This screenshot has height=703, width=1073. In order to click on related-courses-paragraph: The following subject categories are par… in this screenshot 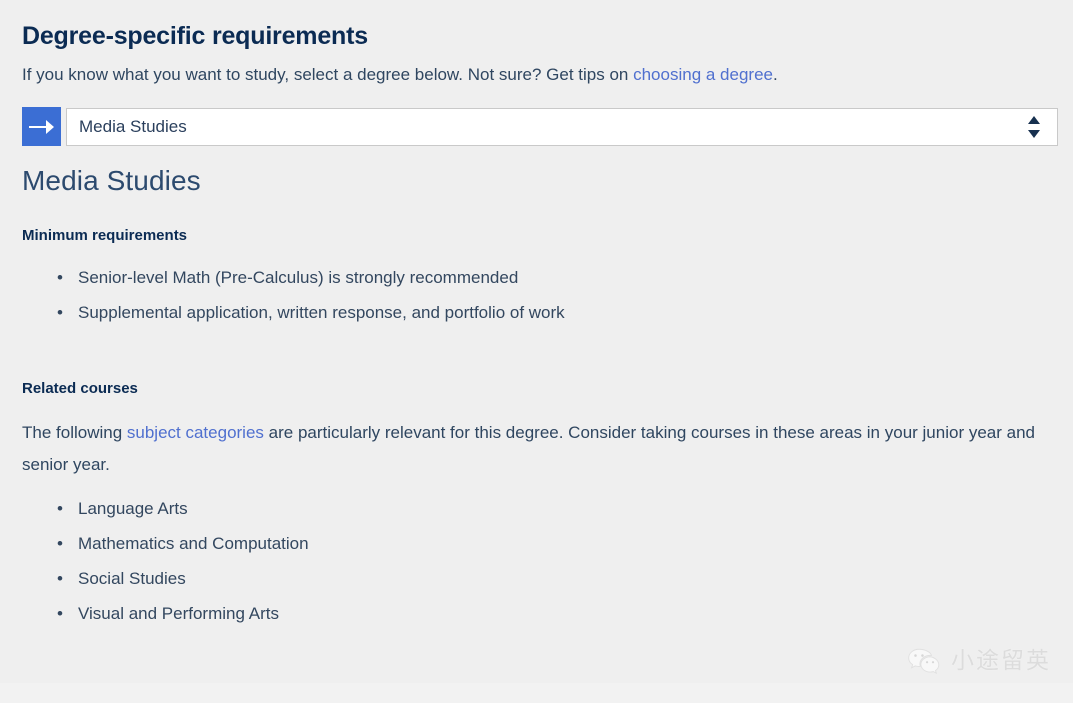, I will do `click(540, 449)`.